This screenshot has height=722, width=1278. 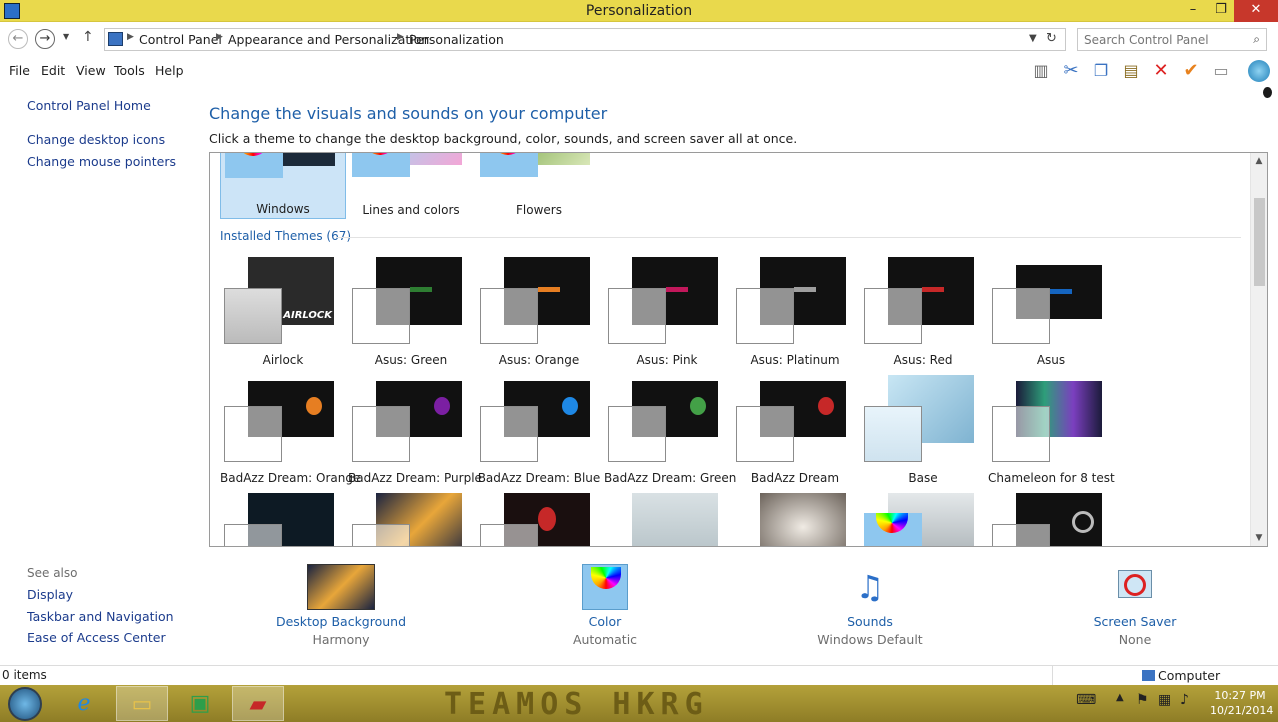 I want to click on theme-badazz-blue: BadAzz Dream: Blue, so click(x=539, y=428).